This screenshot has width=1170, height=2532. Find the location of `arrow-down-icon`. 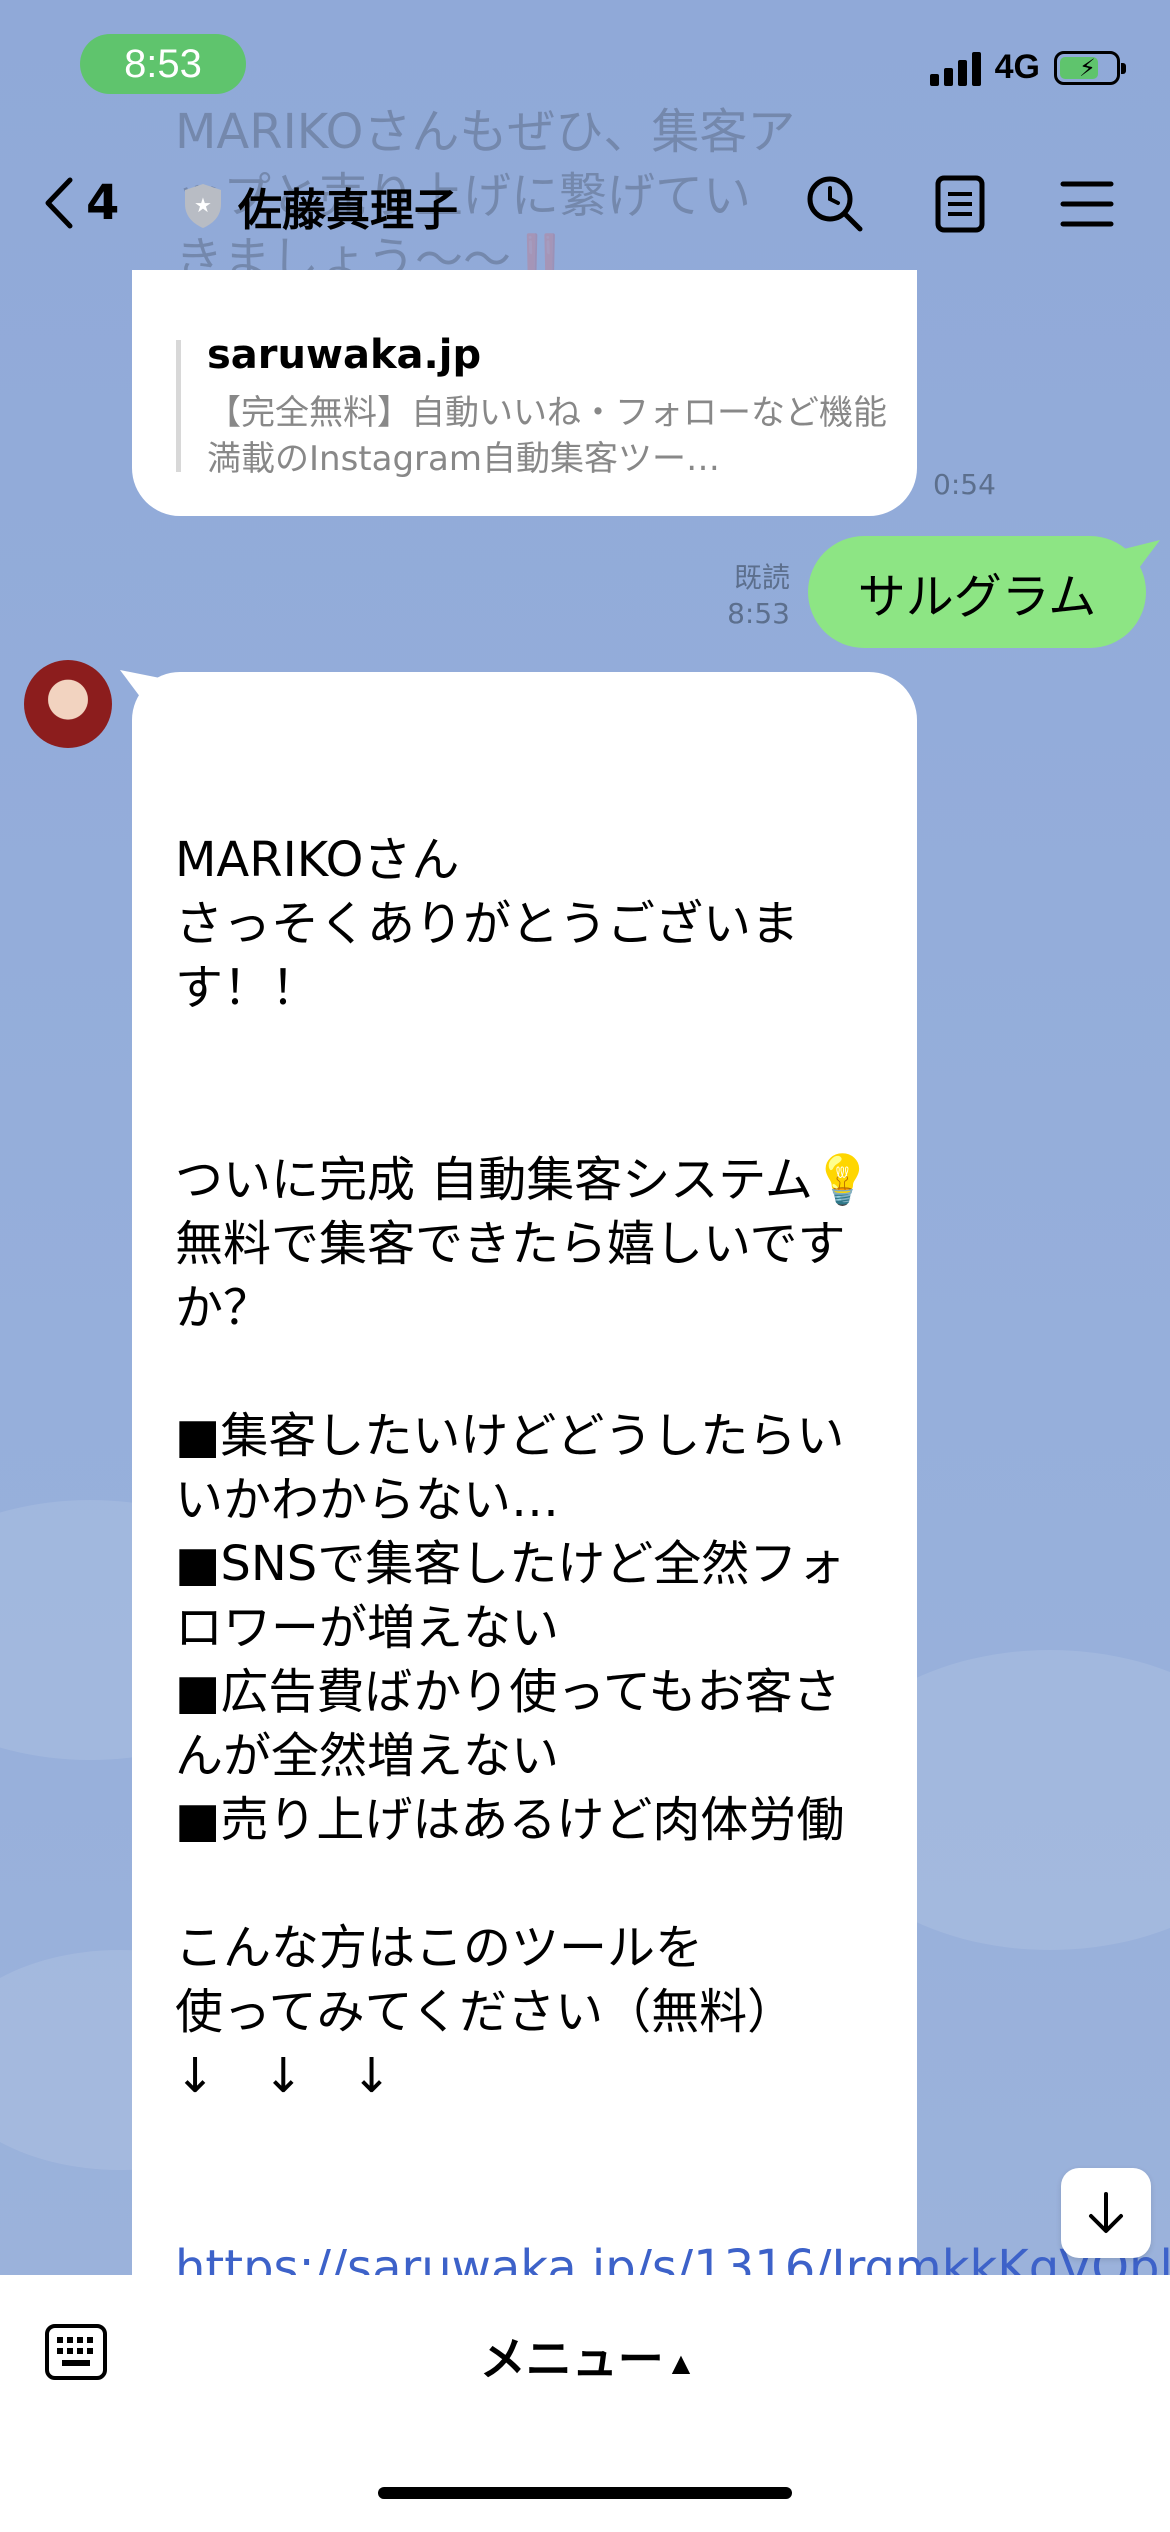

arrow-down-icon is located at coordinates (1106, 2212).